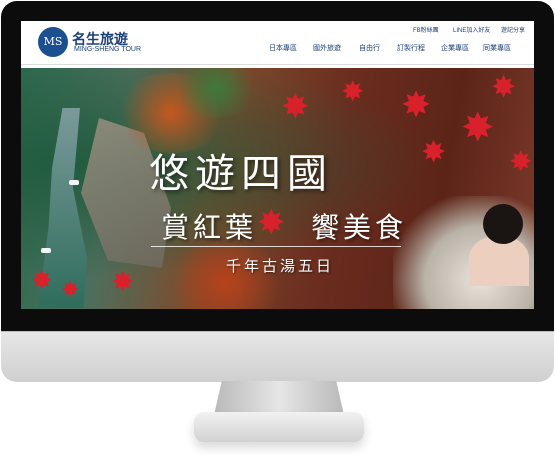  I want to click on monitor-stand-base, so click(279, 427).